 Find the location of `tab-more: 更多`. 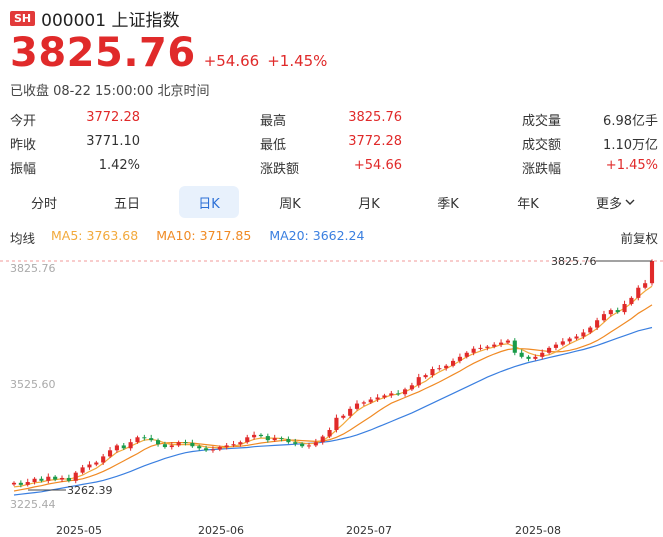

tab-more: 更多 is located at coordinates (616, 202).